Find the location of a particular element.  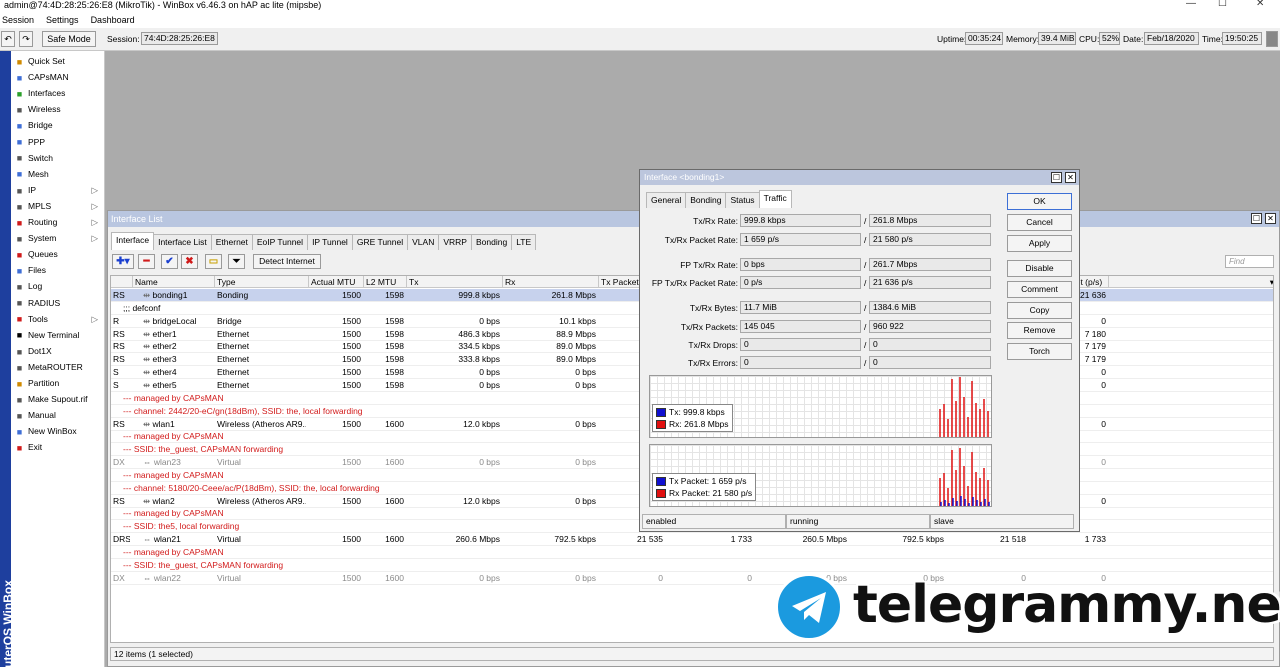

lock-icon is located at coordinates (1272, 39).